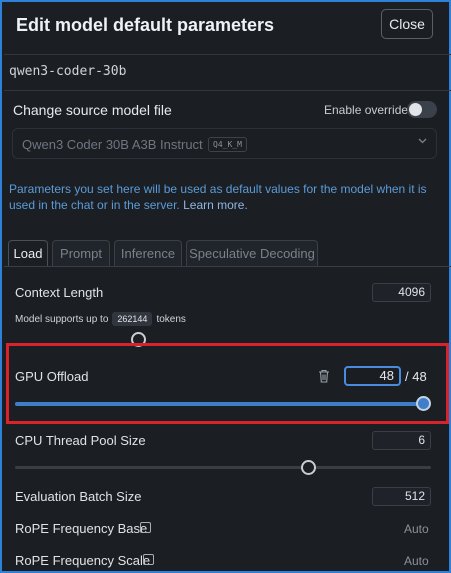 The image size is (451, 573). Describe the element at coordinates (407, 24) in the screenshot. I see `close-button: Close` at that location.